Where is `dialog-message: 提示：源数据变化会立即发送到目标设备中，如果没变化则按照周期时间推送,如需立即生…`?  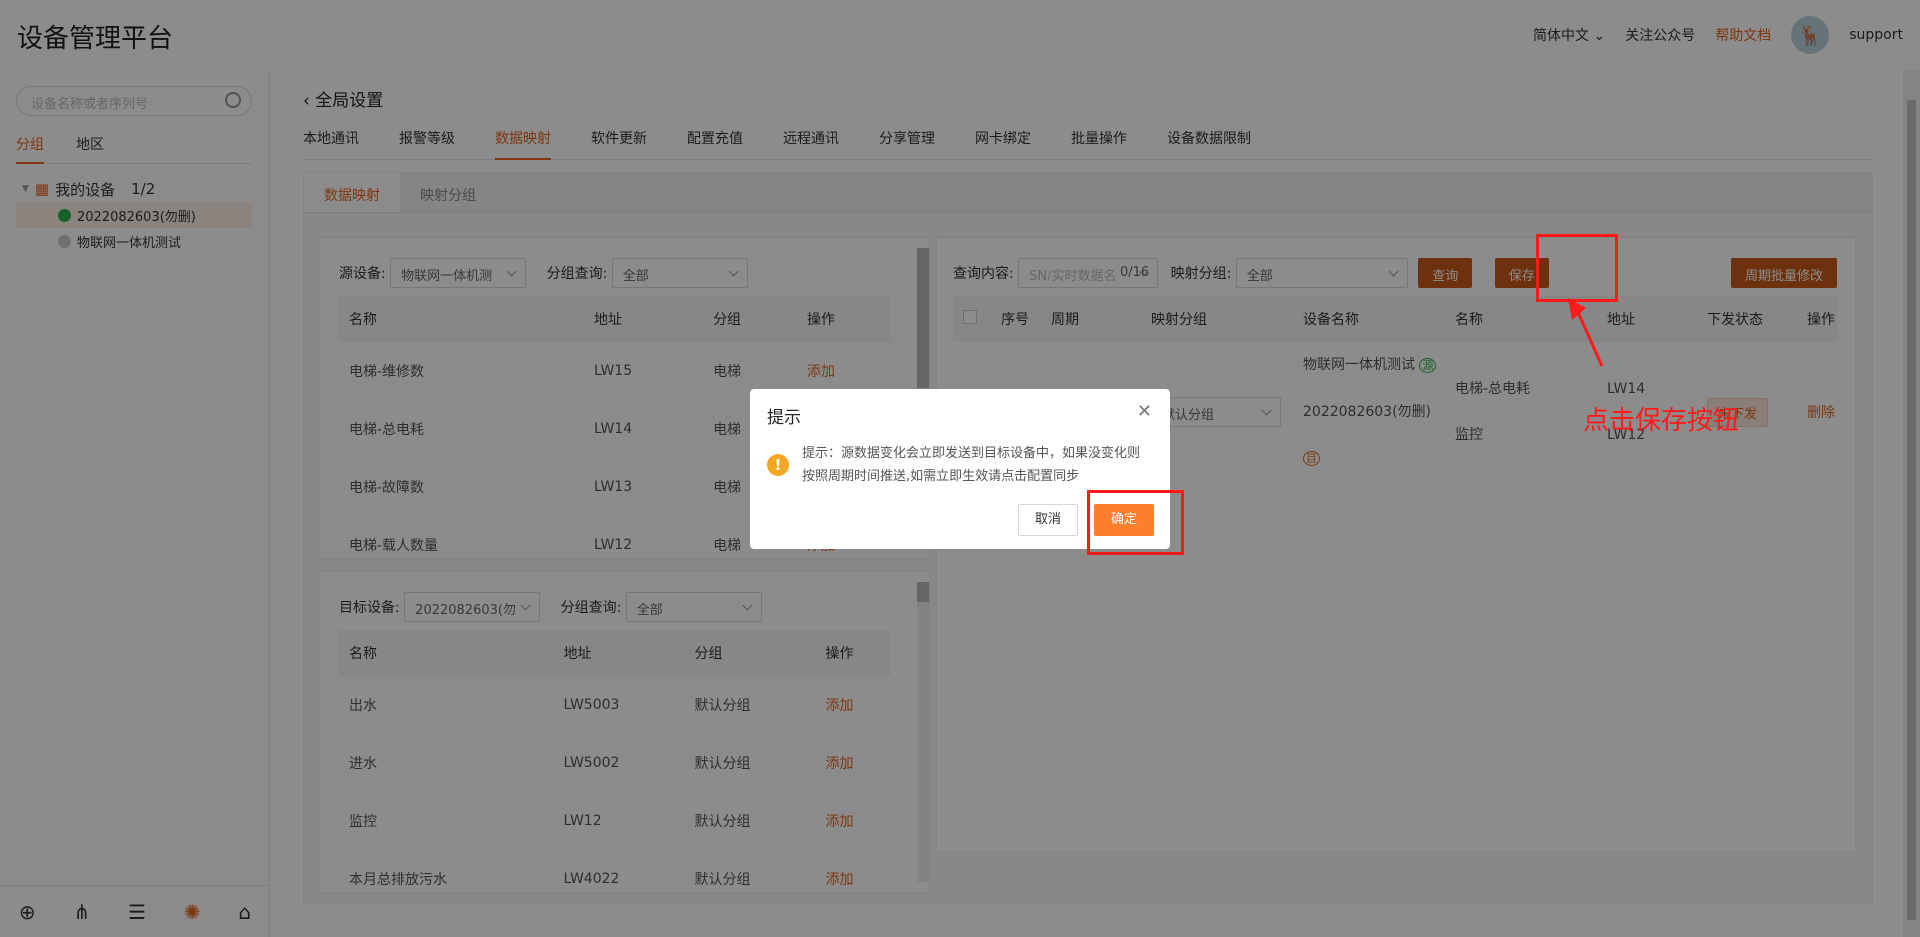 dialog-message: 提示：源数据变化会立即发送到目标设备中，如果没变化则按照周期时间推送,如需立即生… is located at coordinates (971, 465).